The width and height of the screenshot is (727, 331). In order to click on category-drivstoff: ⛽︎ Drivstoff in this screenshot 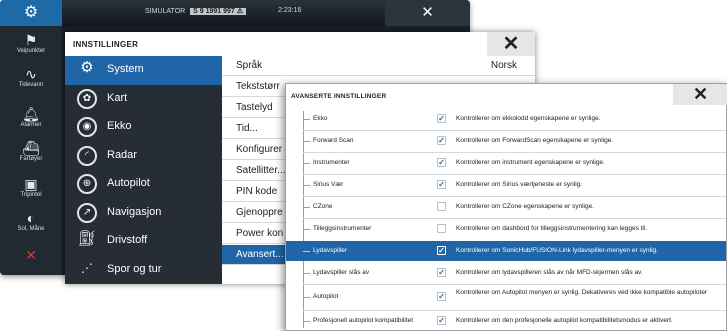, I will do `click(143, 241)`.